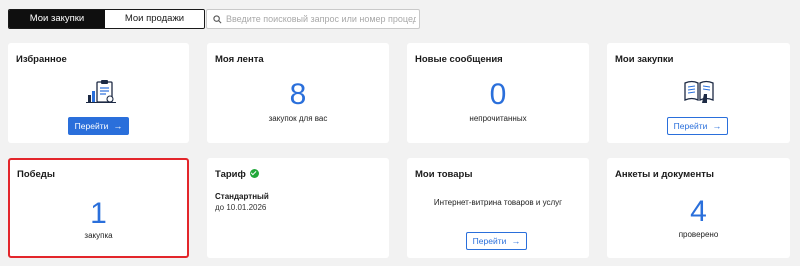 The height and width of the screenshot is (266, 800). Describe the element at coordinates (444, 174) in the screenshot. I see `card-title: Мои товары` at that location.